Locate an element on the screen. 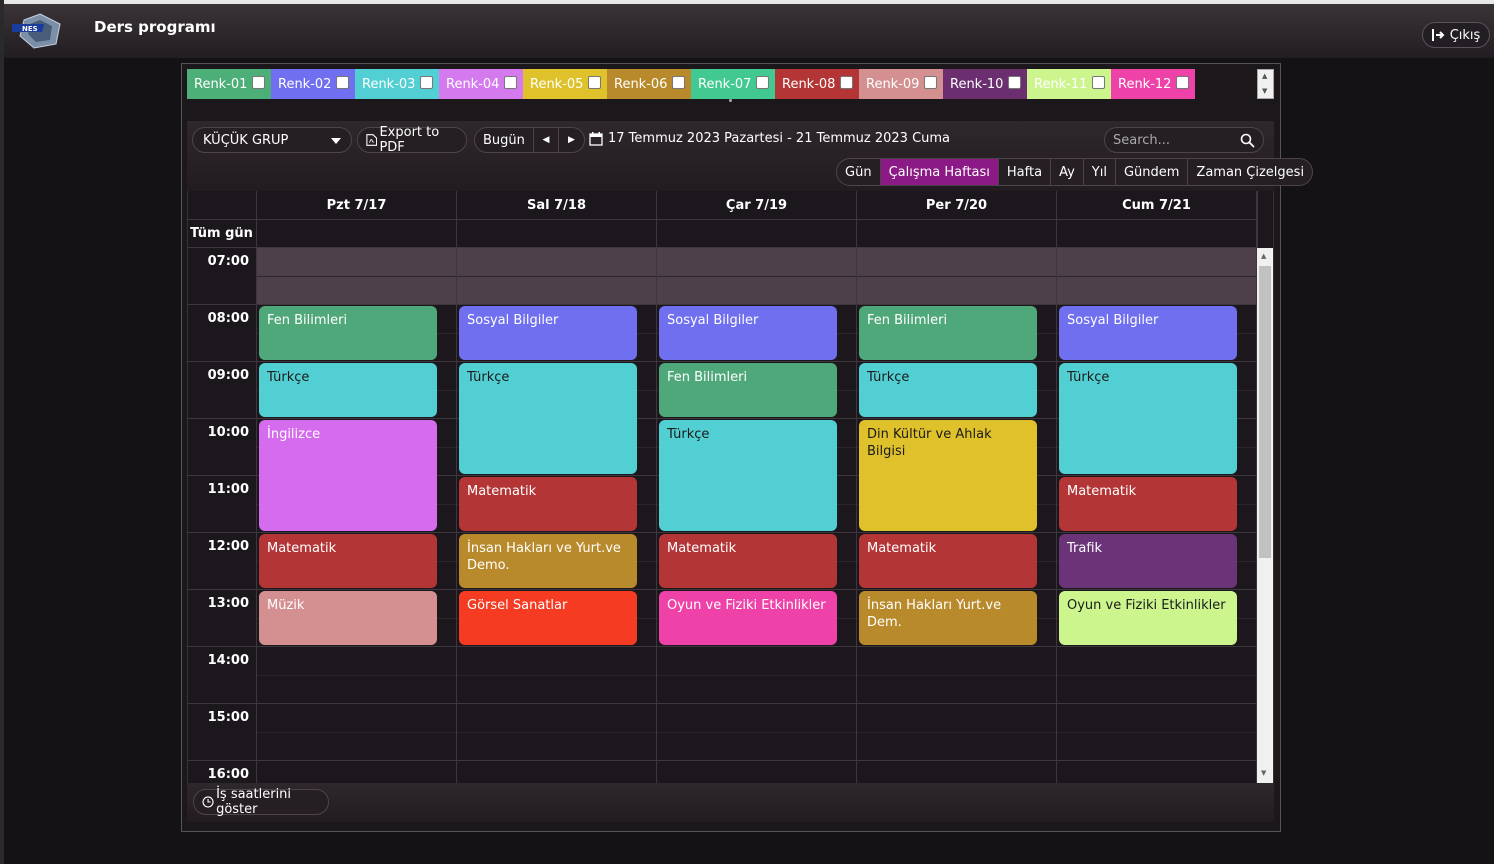 The image size is (1494, 864). export-pdf-button: Export to PDF is located at coordinates (412, 140).